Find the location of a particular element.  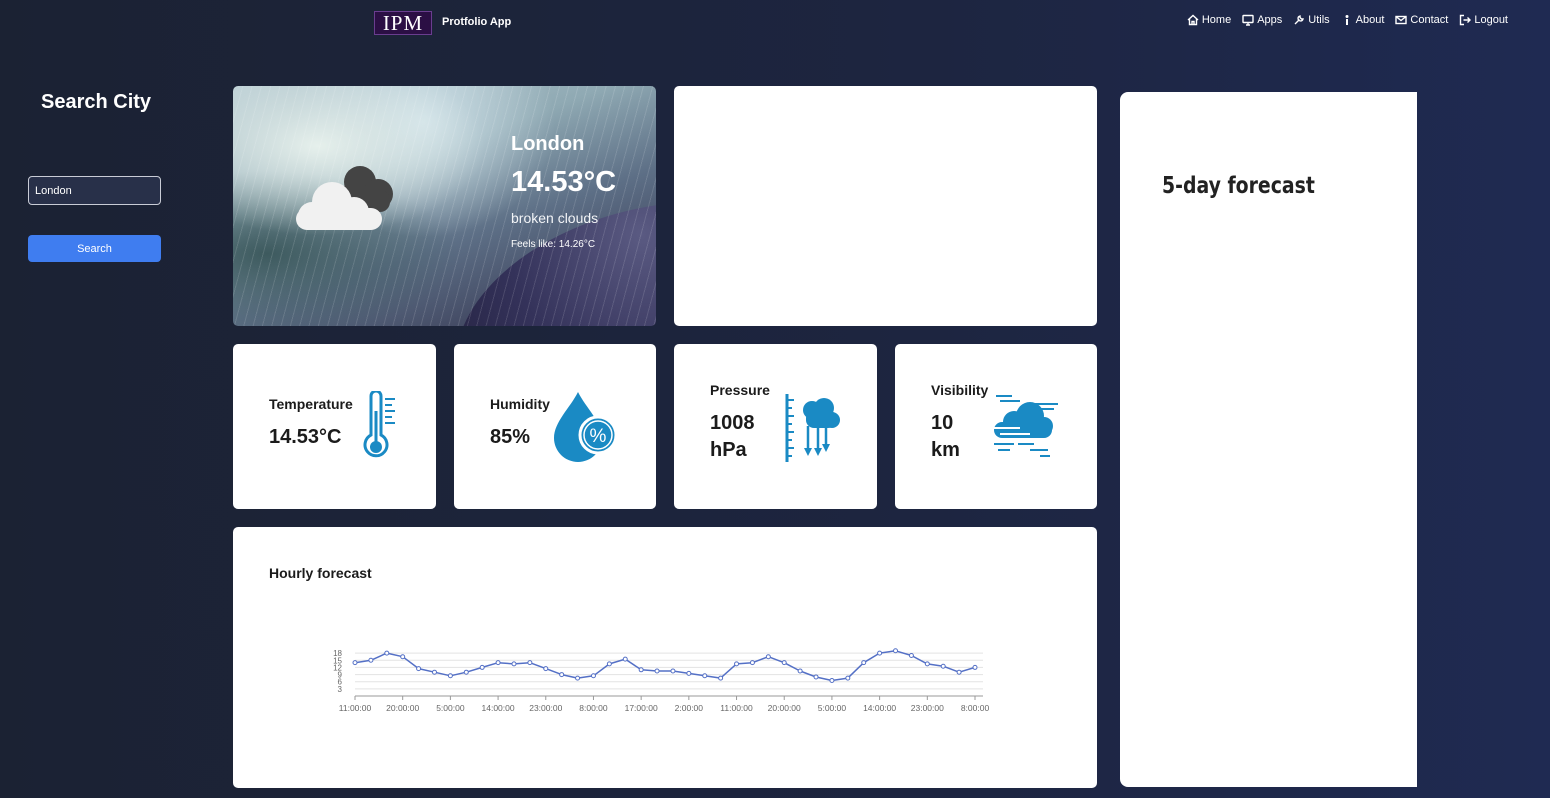

map-placeholder-card is located at coordinates (885, 206).